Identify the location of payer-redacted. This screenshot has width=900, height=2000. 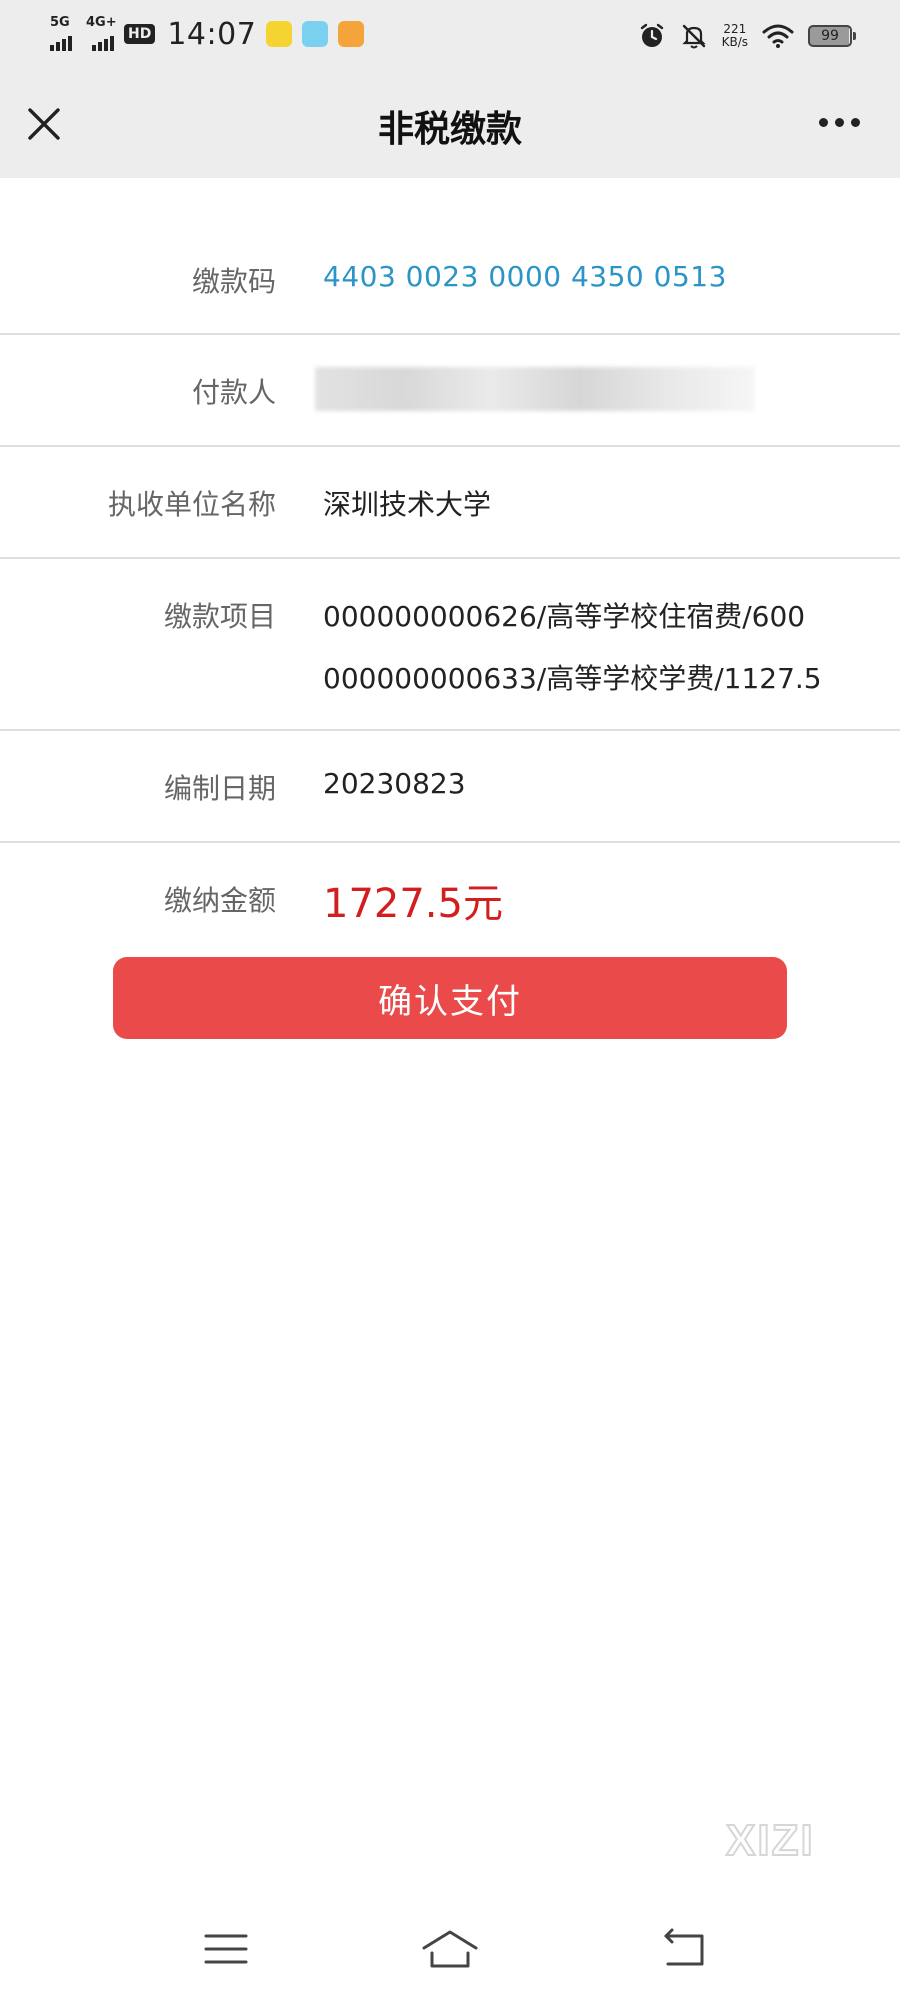
(535, 389).